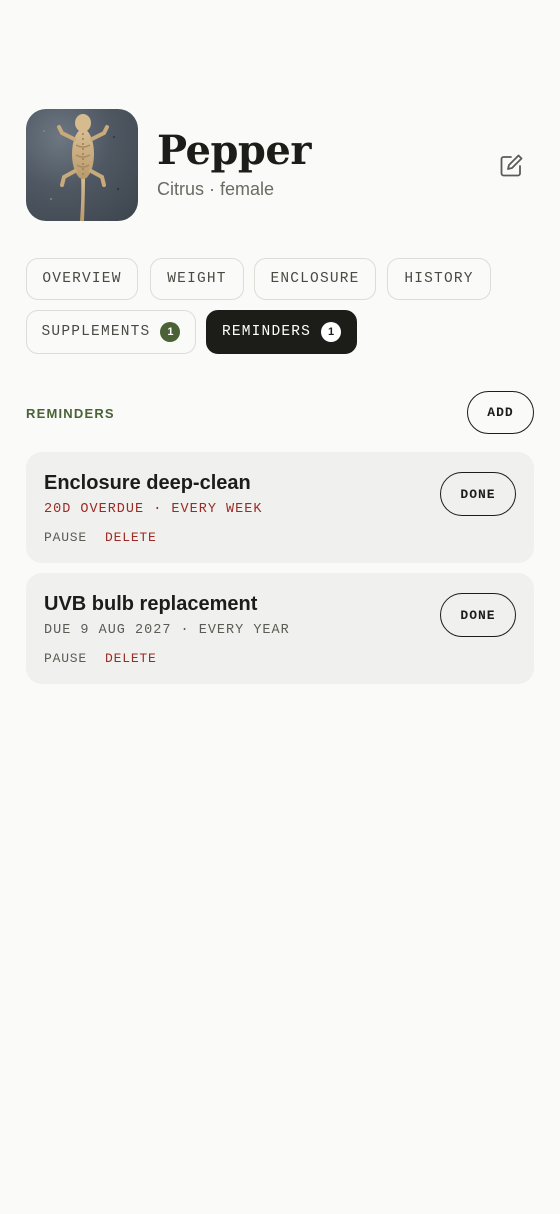 The image size is (560, 1214). I want to click on pet-avatar, so click(82, 165).